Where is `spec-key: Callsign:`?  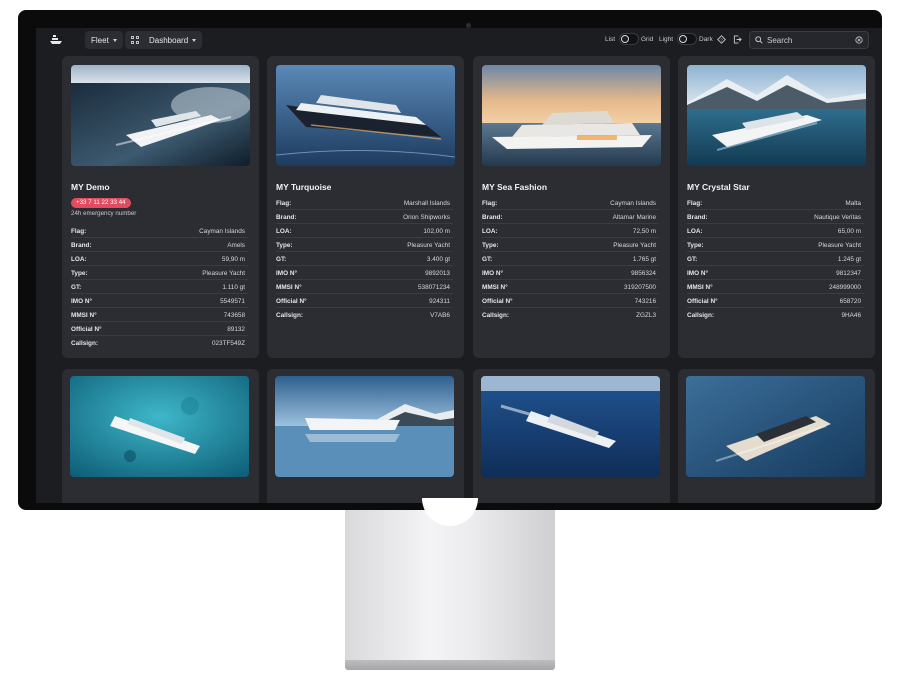 spec-key: Callsign: is located at coordinates (289, 315).